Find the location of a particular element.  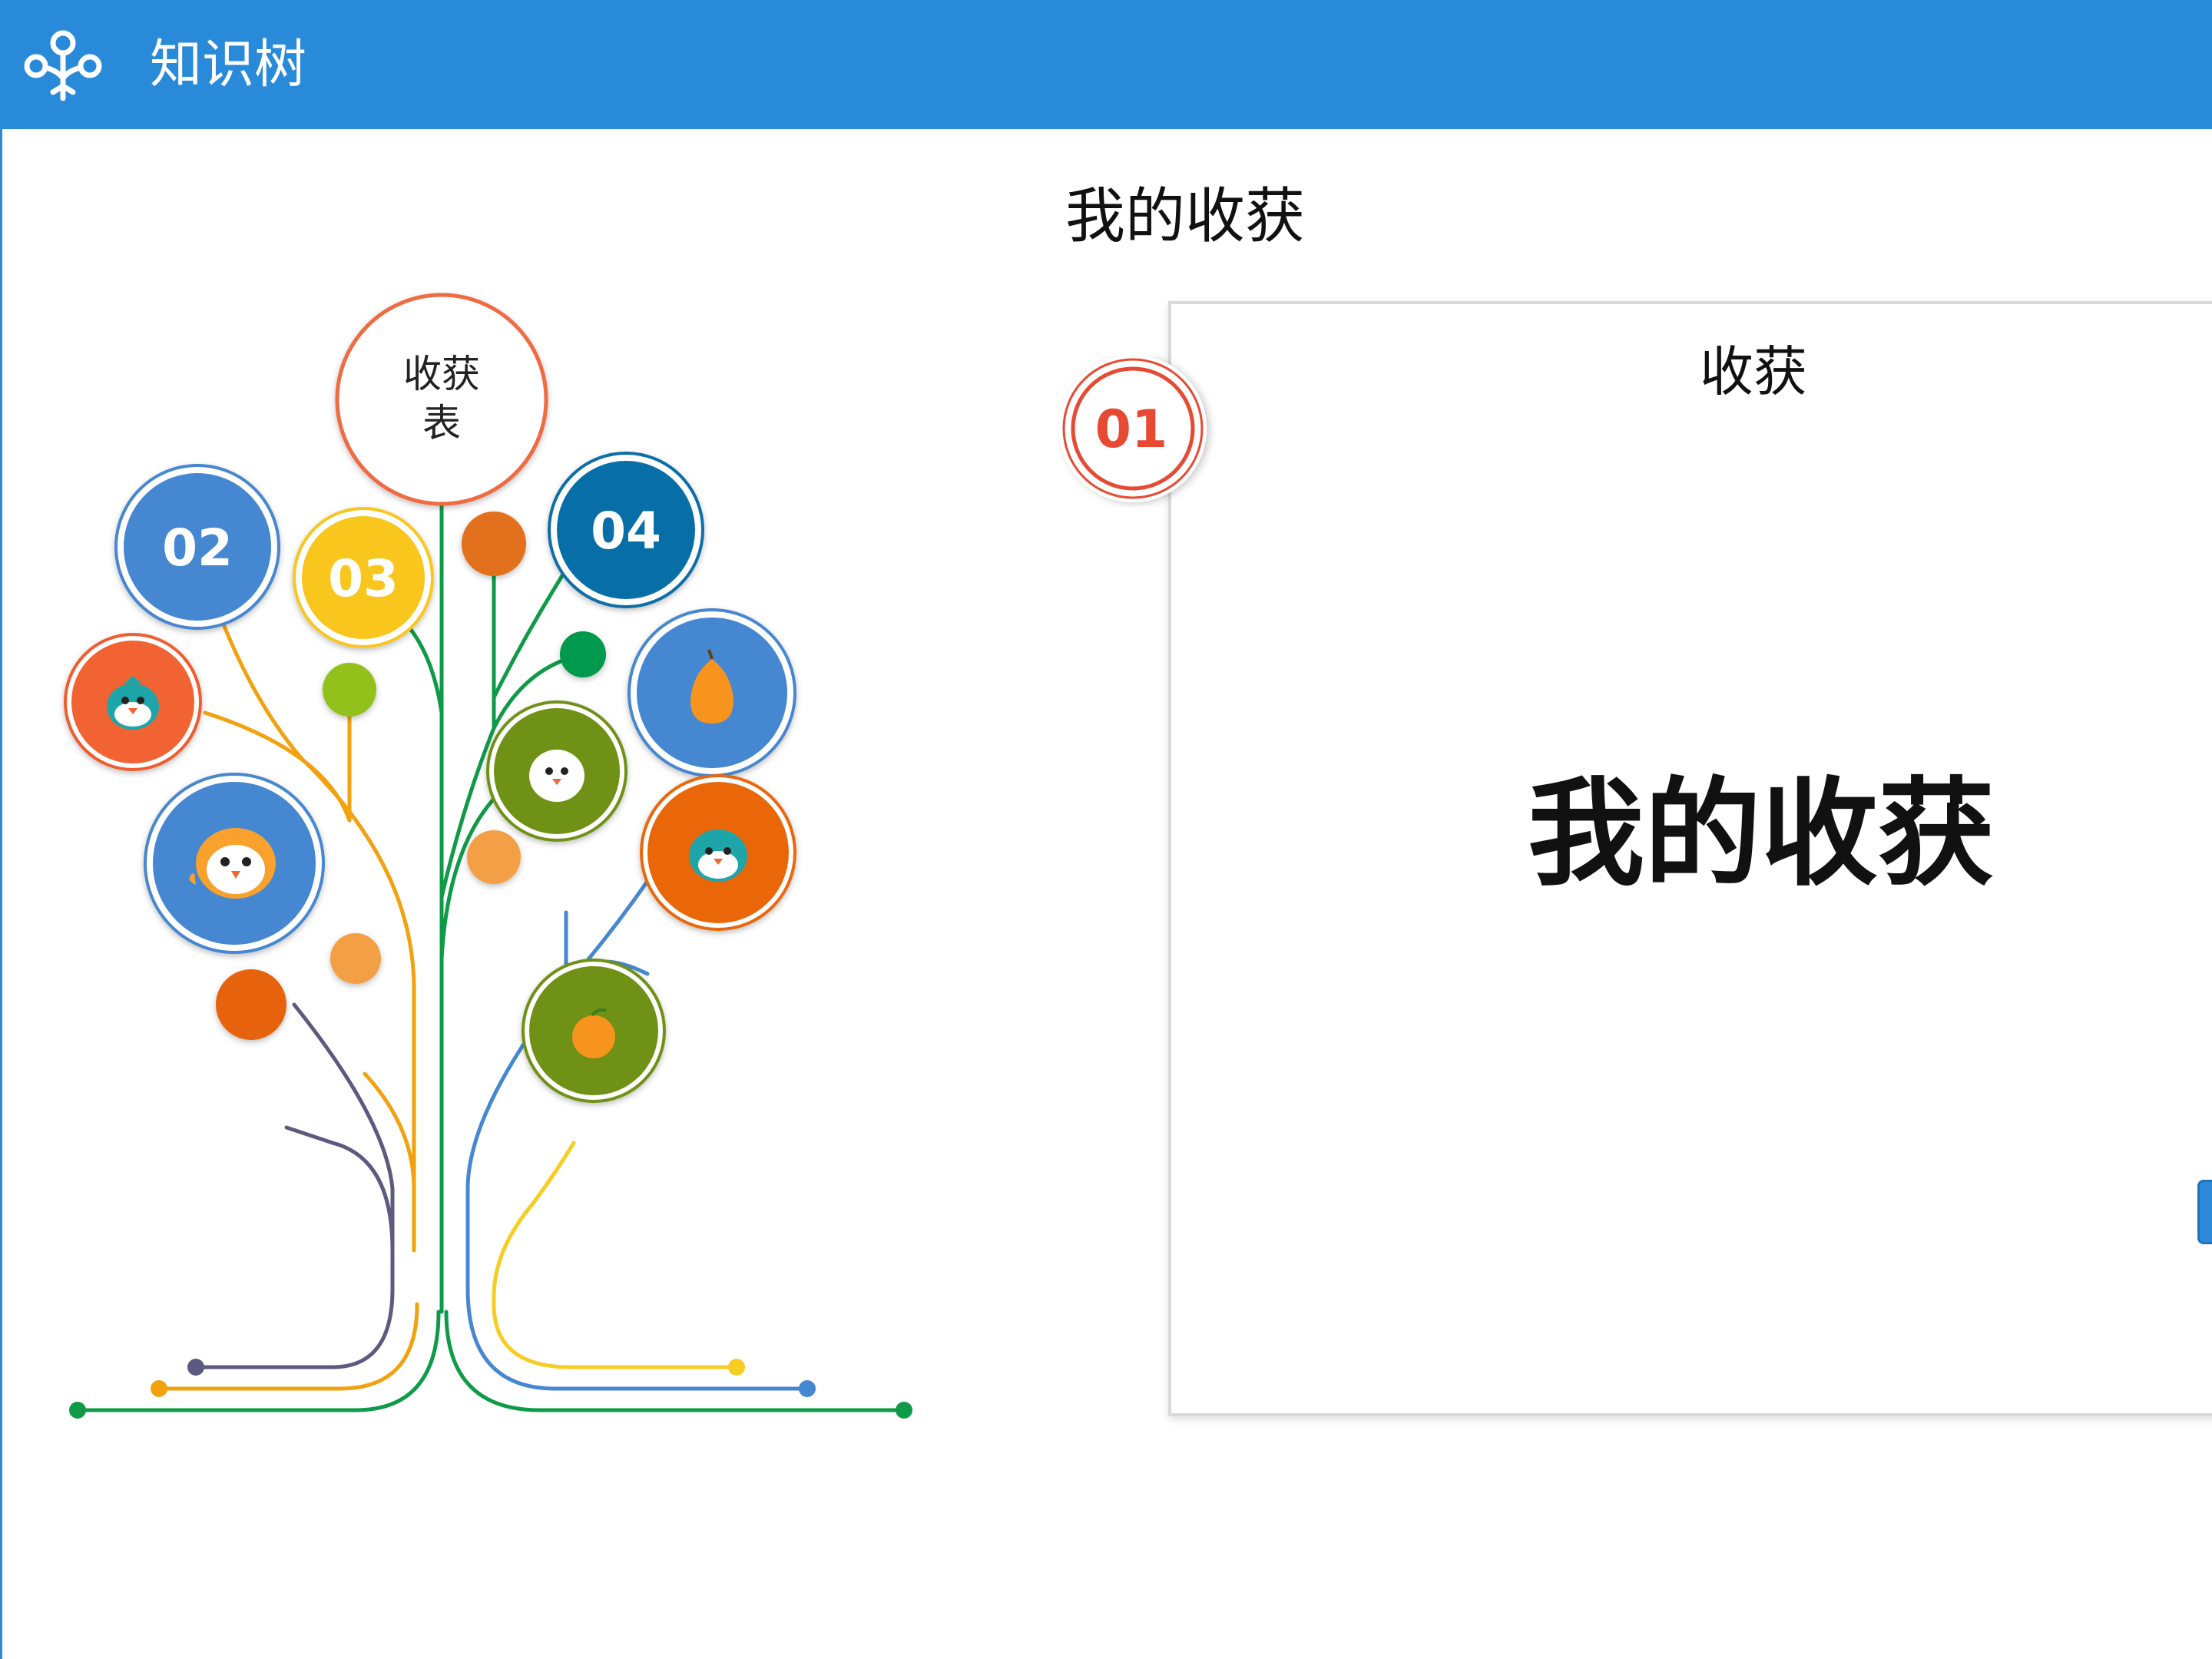

node-03: 03 is located at coordinates (364, 577).